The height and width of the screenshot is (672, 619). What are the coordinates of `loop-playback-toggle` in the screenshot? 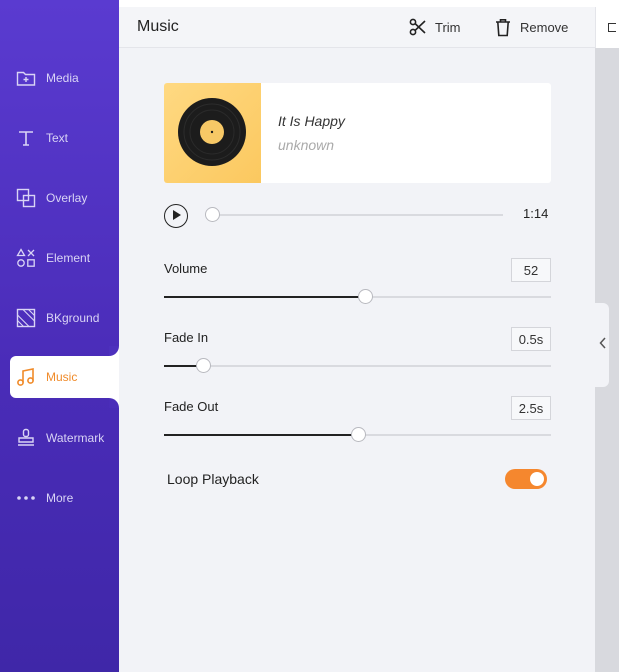 It's located at (526, 479).